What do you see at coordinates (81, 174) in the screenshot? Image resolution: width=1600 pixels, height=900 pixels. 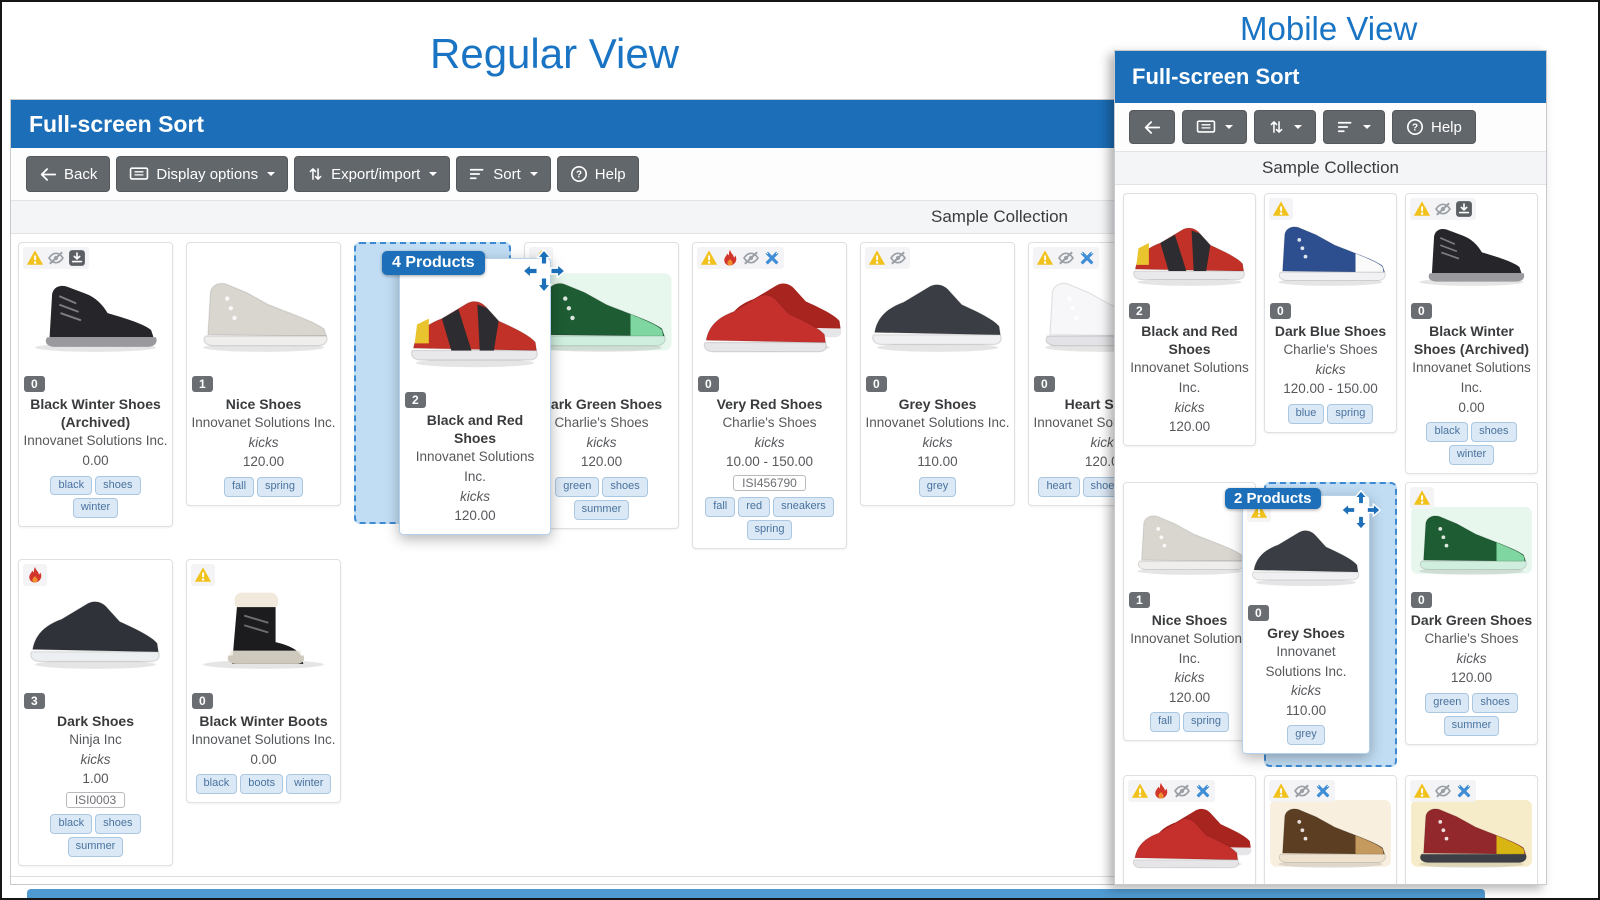 I see `back-label: Back` at bounding box center [81, 174].